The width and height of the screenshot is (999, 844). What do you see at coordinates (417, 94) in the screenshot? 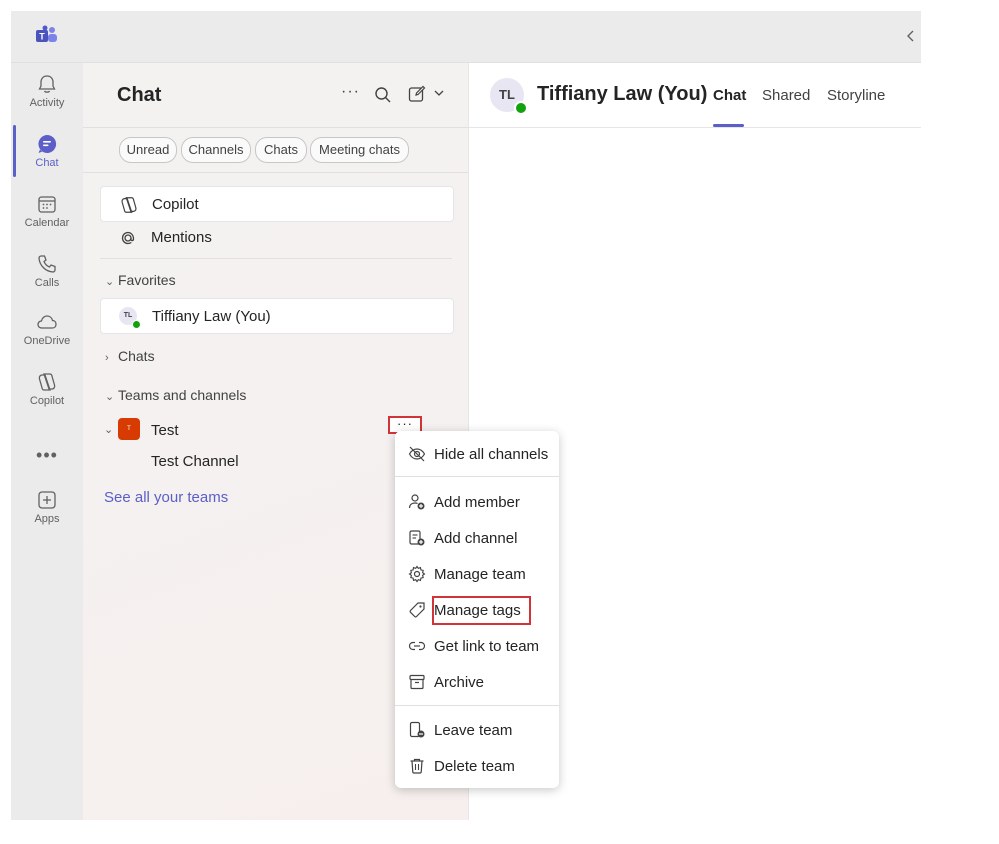
I see `compose-icon` at bounding box center [417, 94].